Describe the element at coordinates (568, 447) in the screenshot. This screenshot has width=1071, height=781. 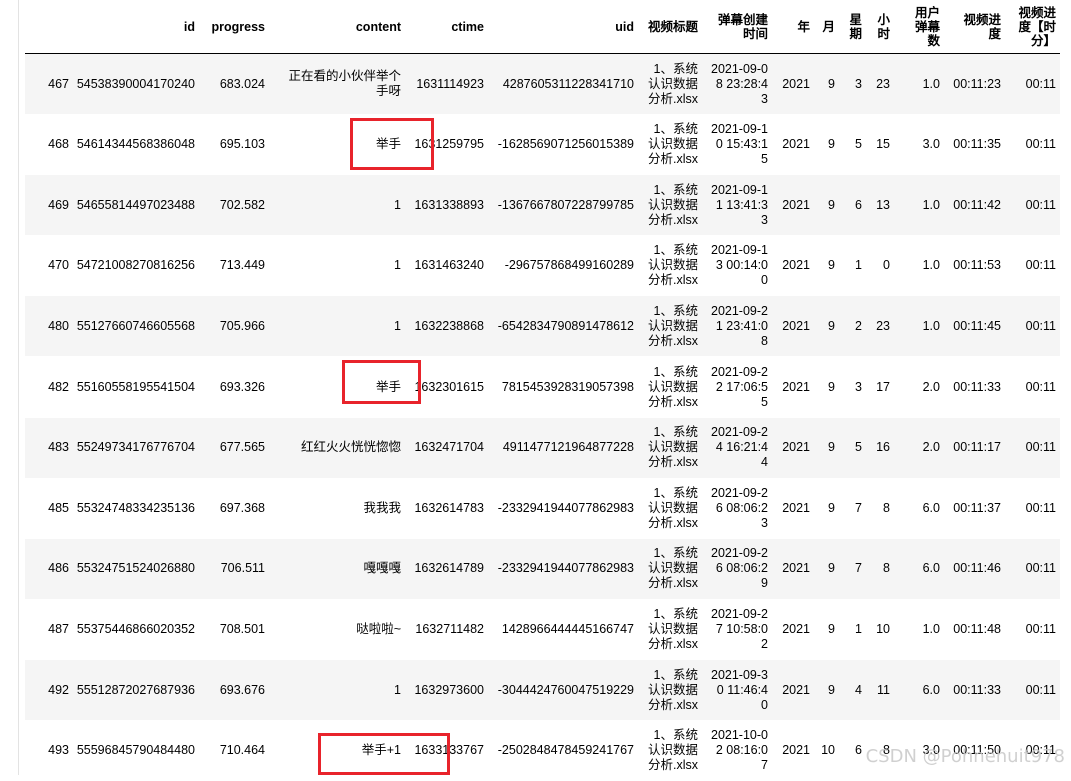
I see `cell-uid: 4911477121964877228` at that location.